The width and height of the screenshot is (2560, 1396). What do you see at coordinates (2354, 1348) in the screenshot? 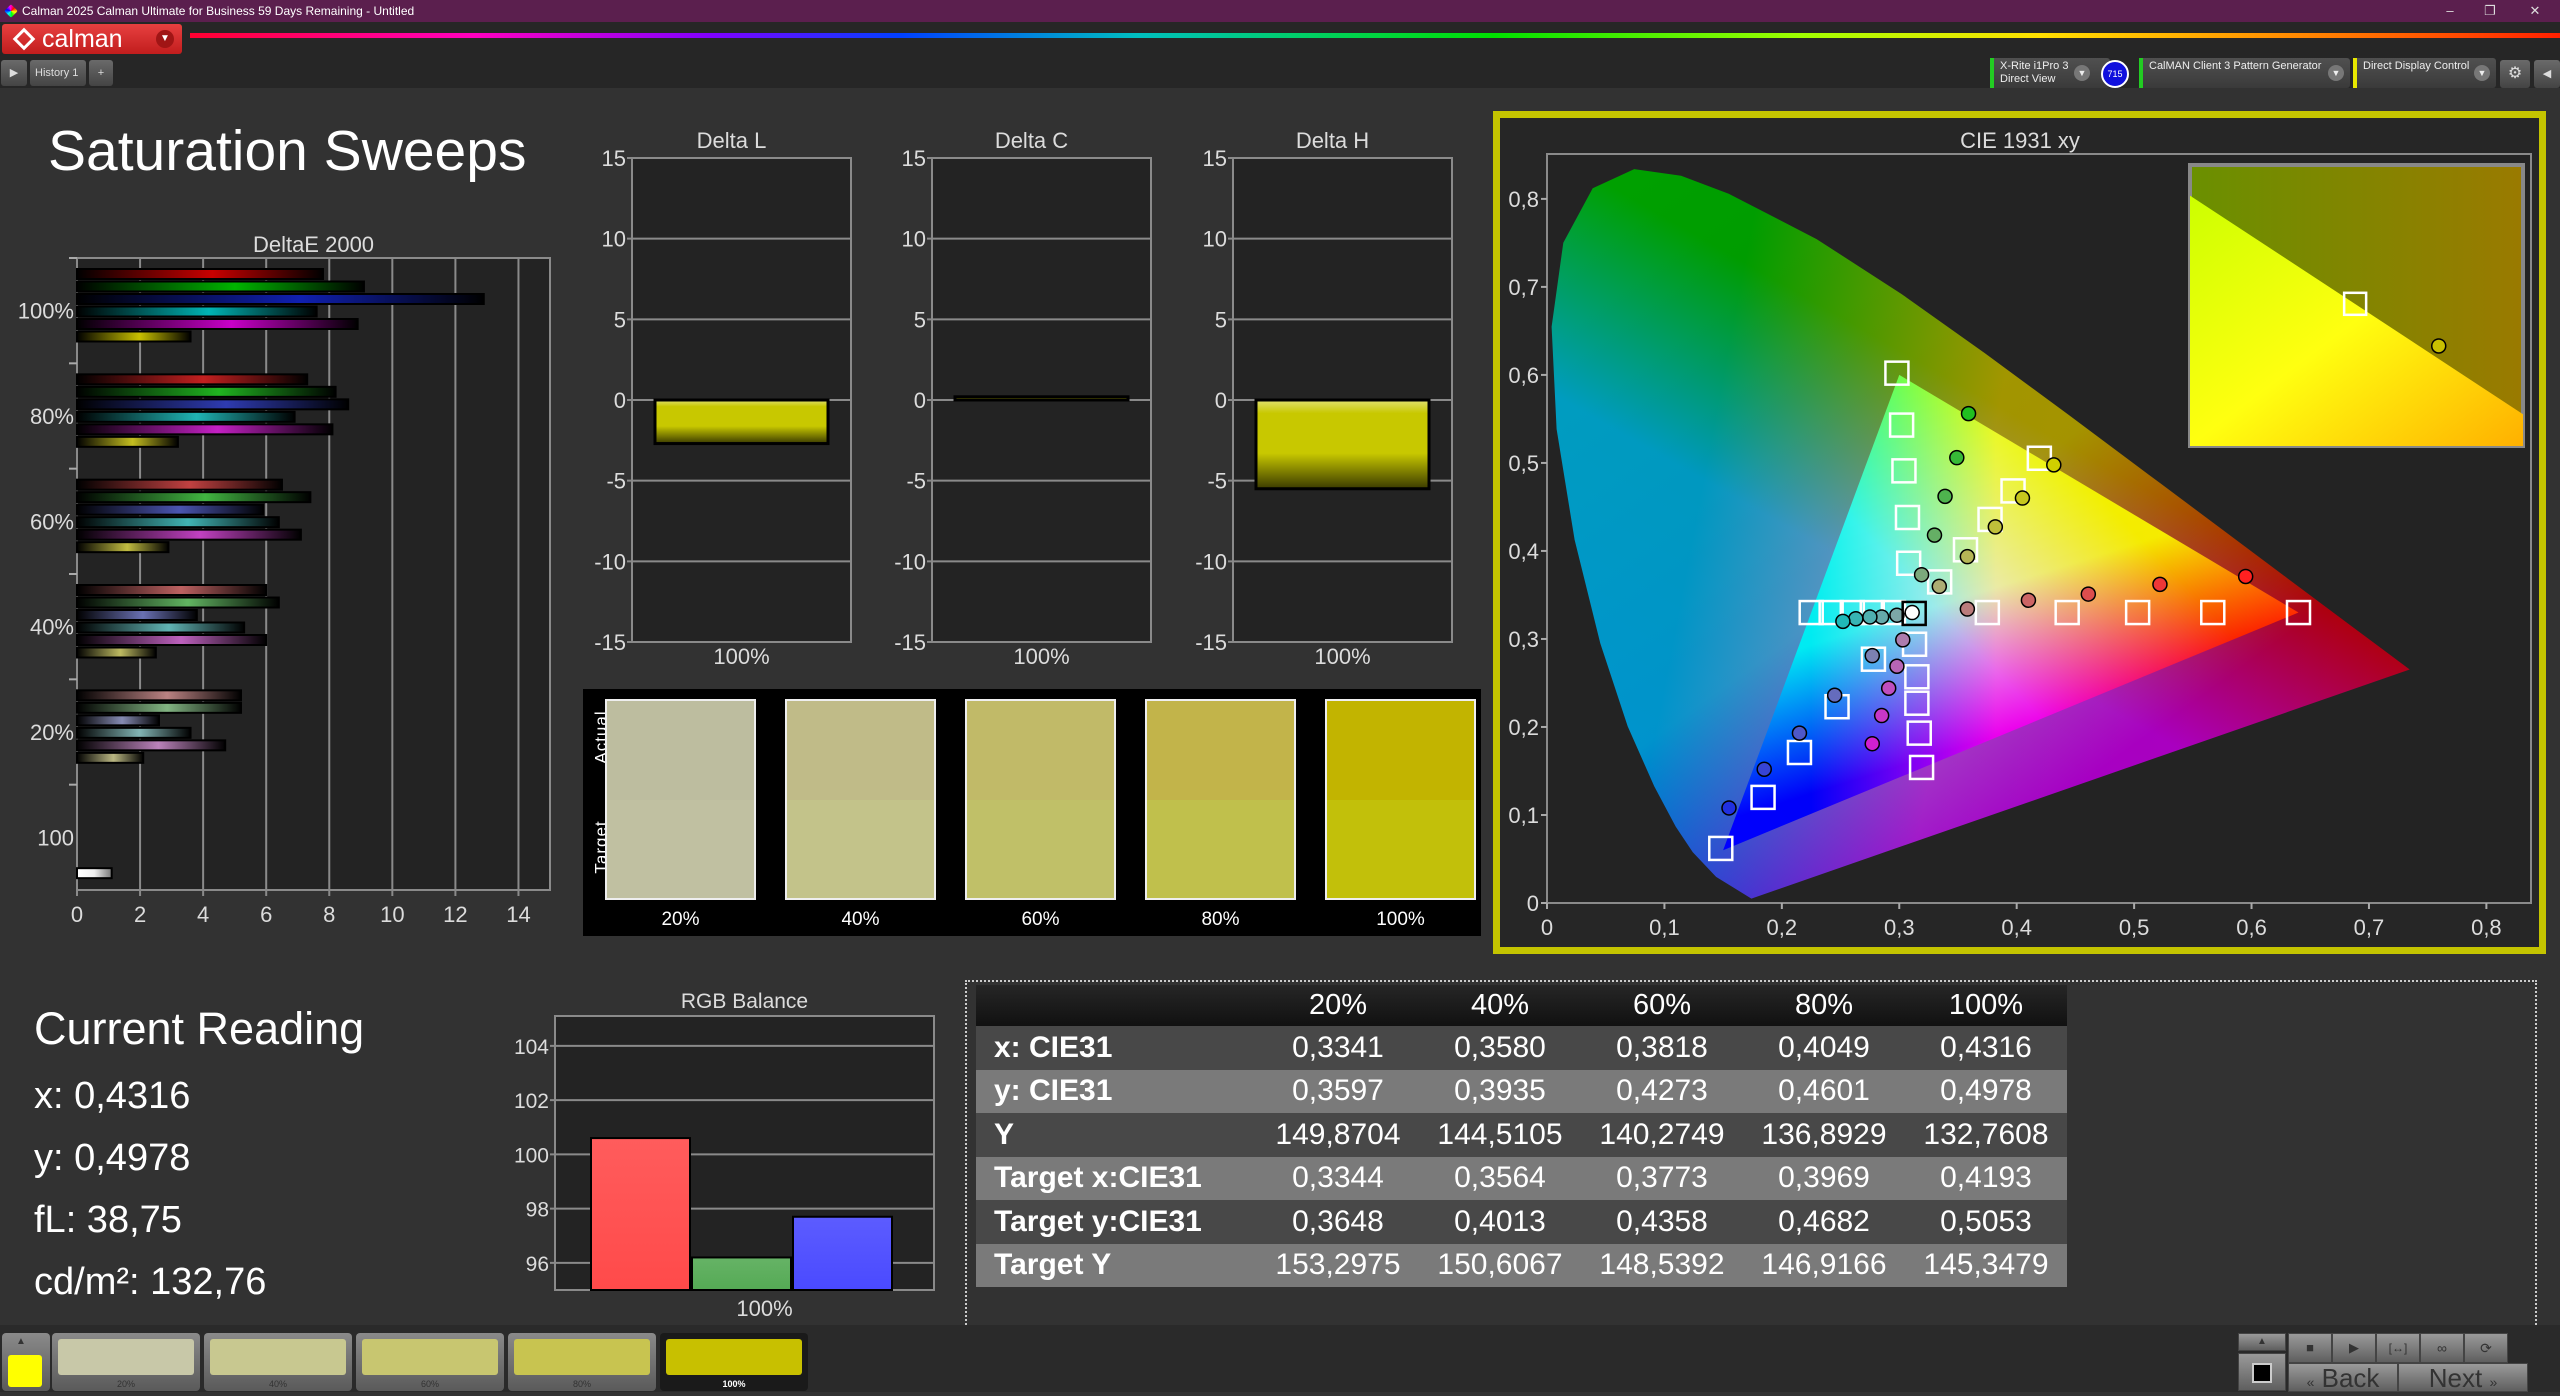
I see `play-icon: ▶` at bounding box center [2354, 1348].